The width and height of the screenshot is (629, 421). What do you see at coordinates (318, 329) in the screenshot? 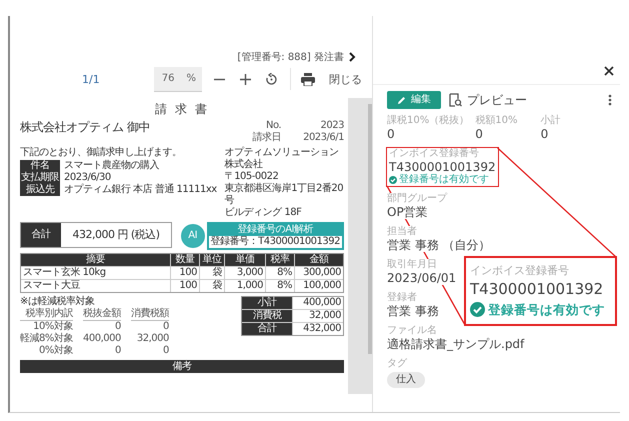
I see `summary-value: 432,000` at bounding box center [318, 329].